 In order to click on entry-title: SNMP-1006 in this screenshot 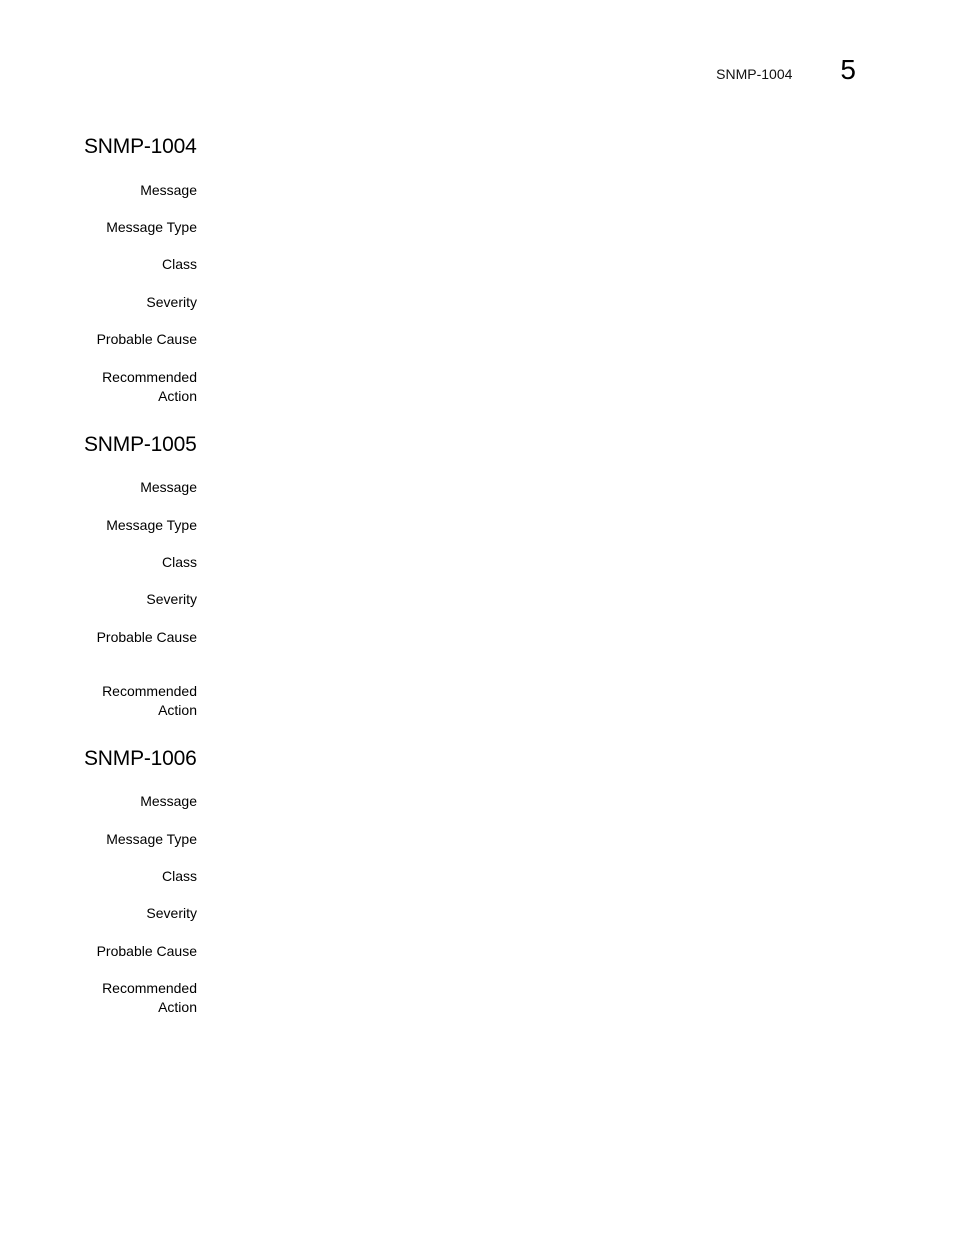, I will do `click(140, 758)`.